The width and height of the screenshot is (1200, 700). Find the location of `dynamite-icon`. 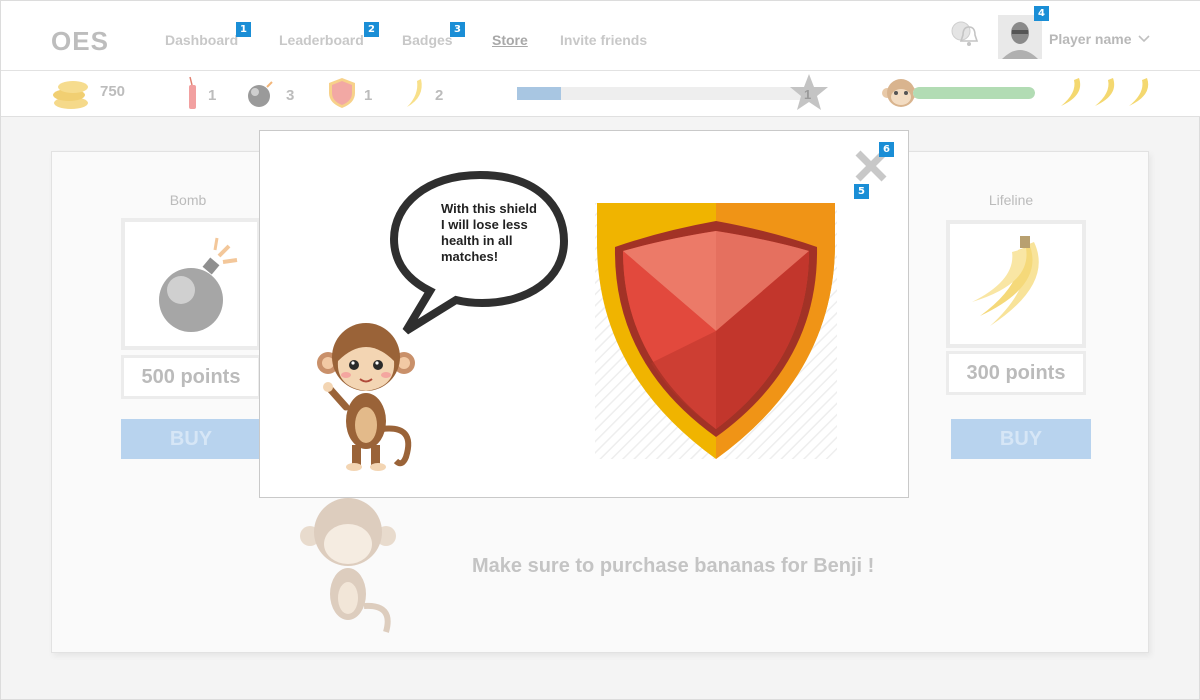

dynamite-icon is located at coordinates (192, 92).